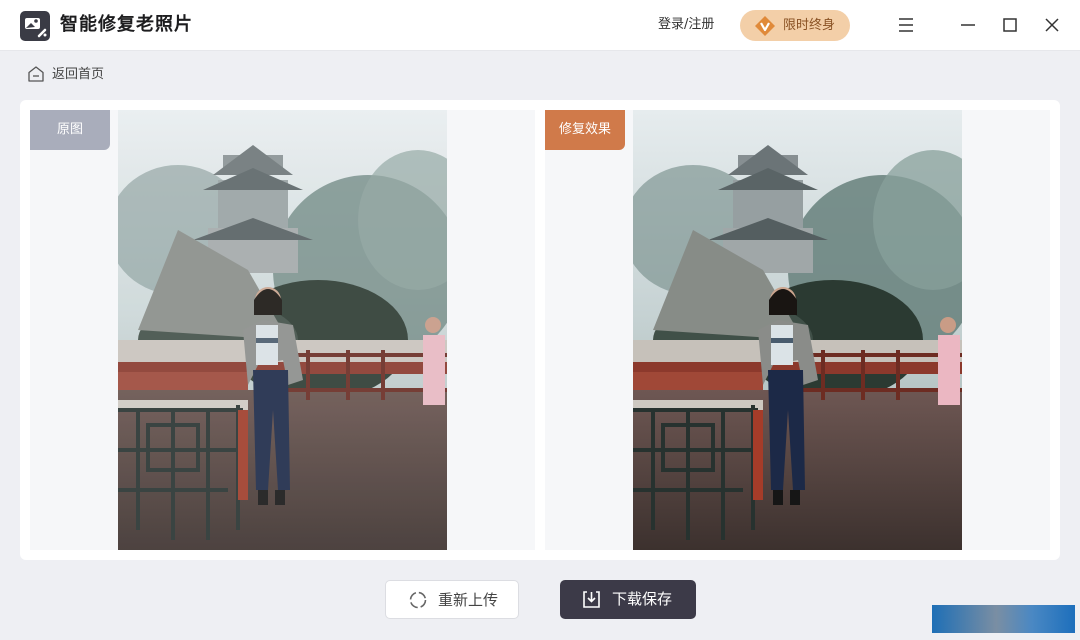 This screenshot has height=640, width=1080. I want to click on refresh-icon, so click(418, 600).